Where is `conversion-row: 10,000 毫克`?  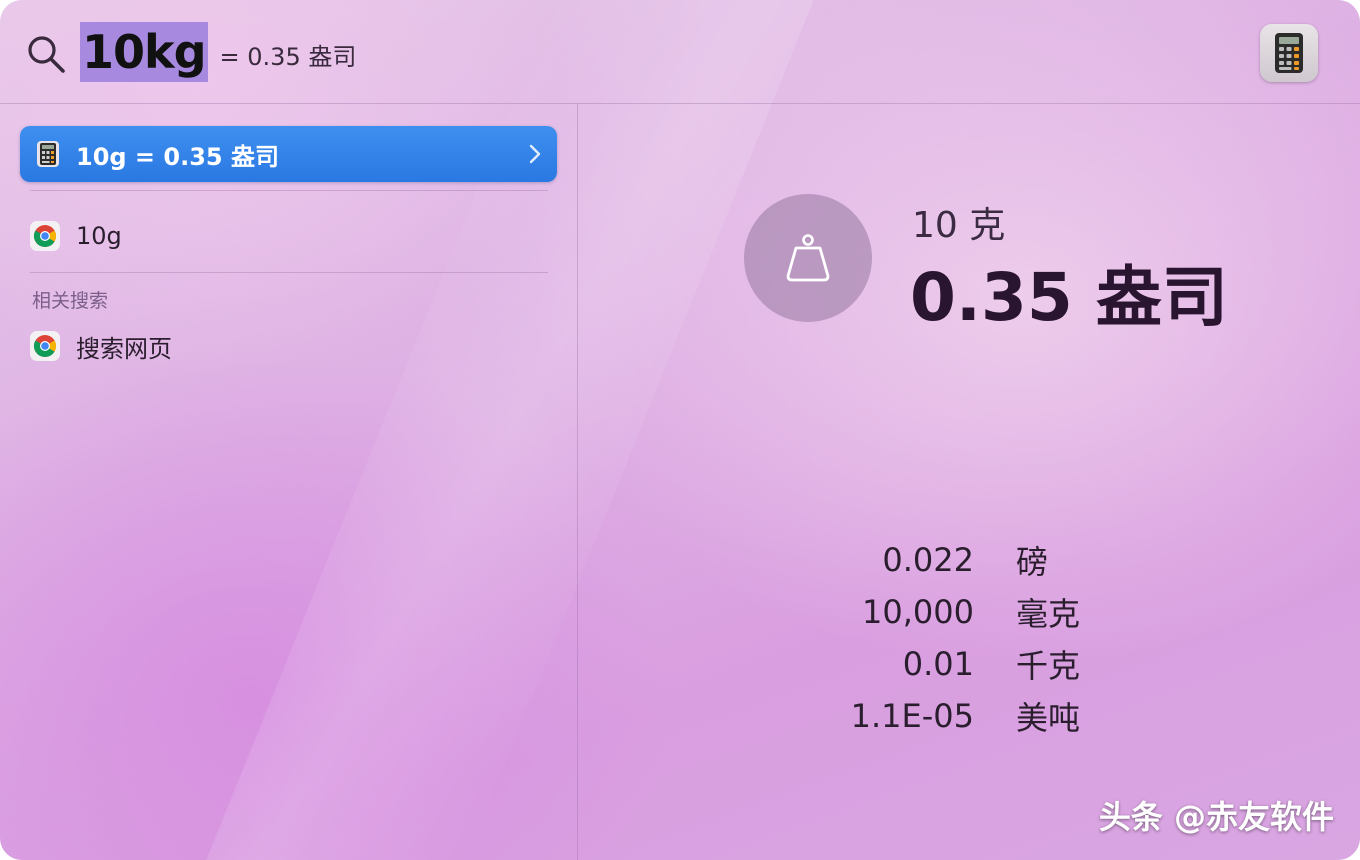
conversion-row: 10,000 毫克 is located at coordinates (949, 612).